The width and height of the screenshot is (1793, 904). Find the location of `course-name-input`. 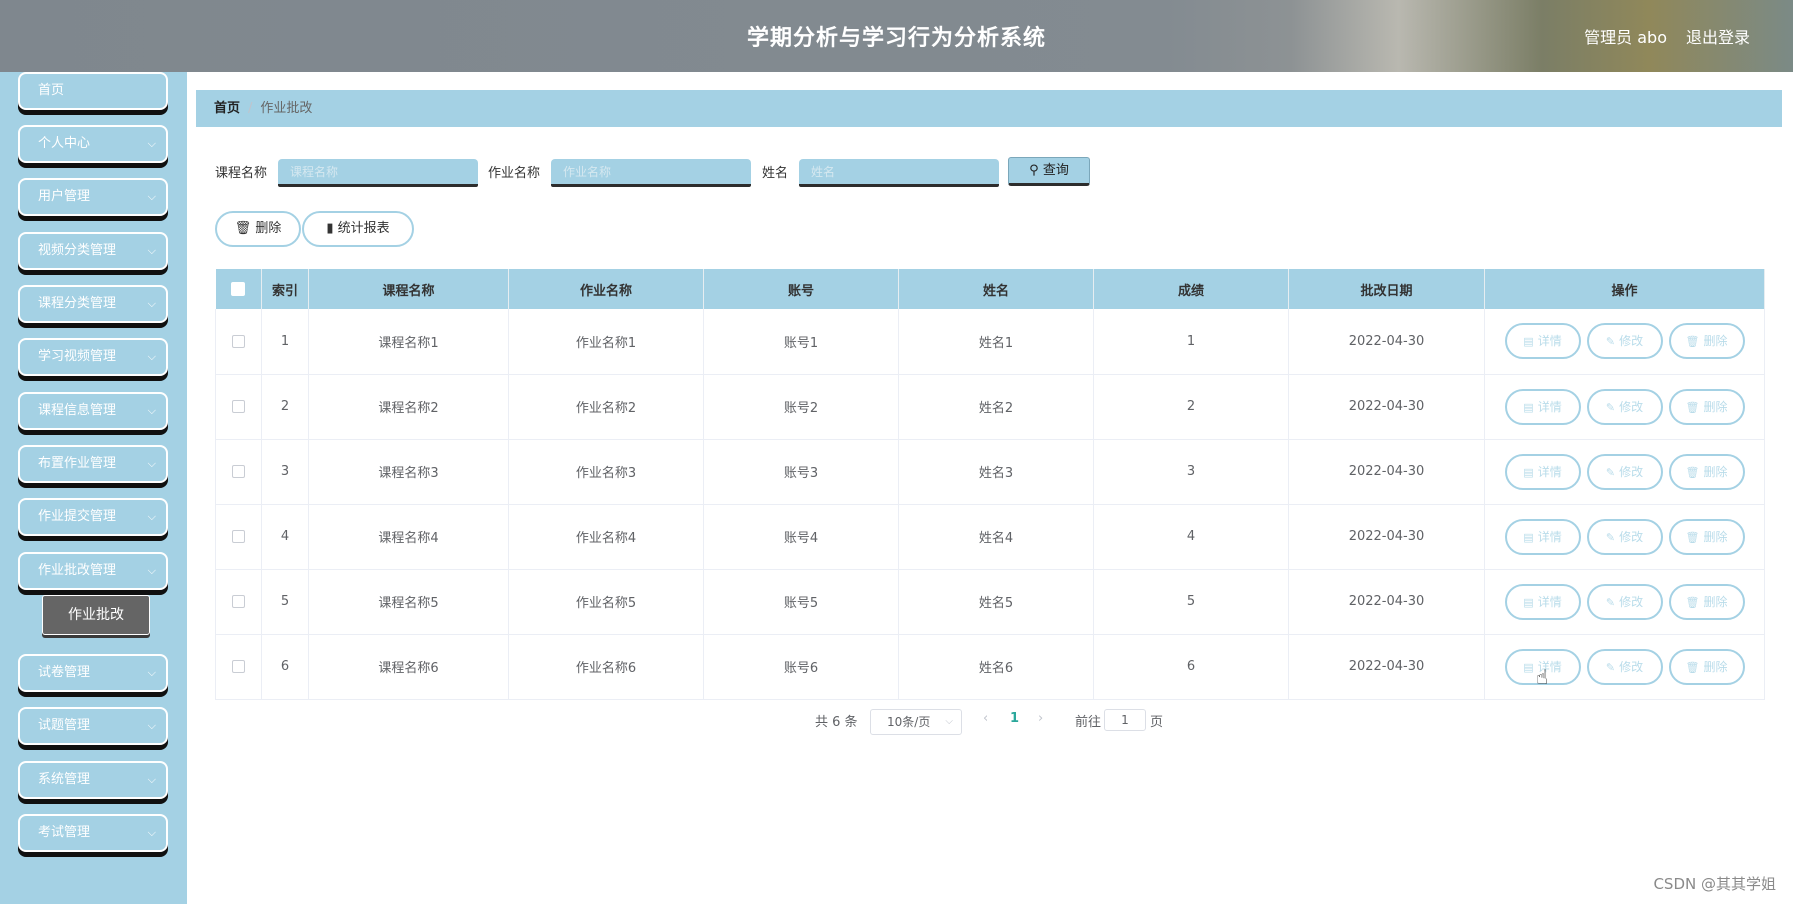

course-name-input is located at coordinates (378, 173).